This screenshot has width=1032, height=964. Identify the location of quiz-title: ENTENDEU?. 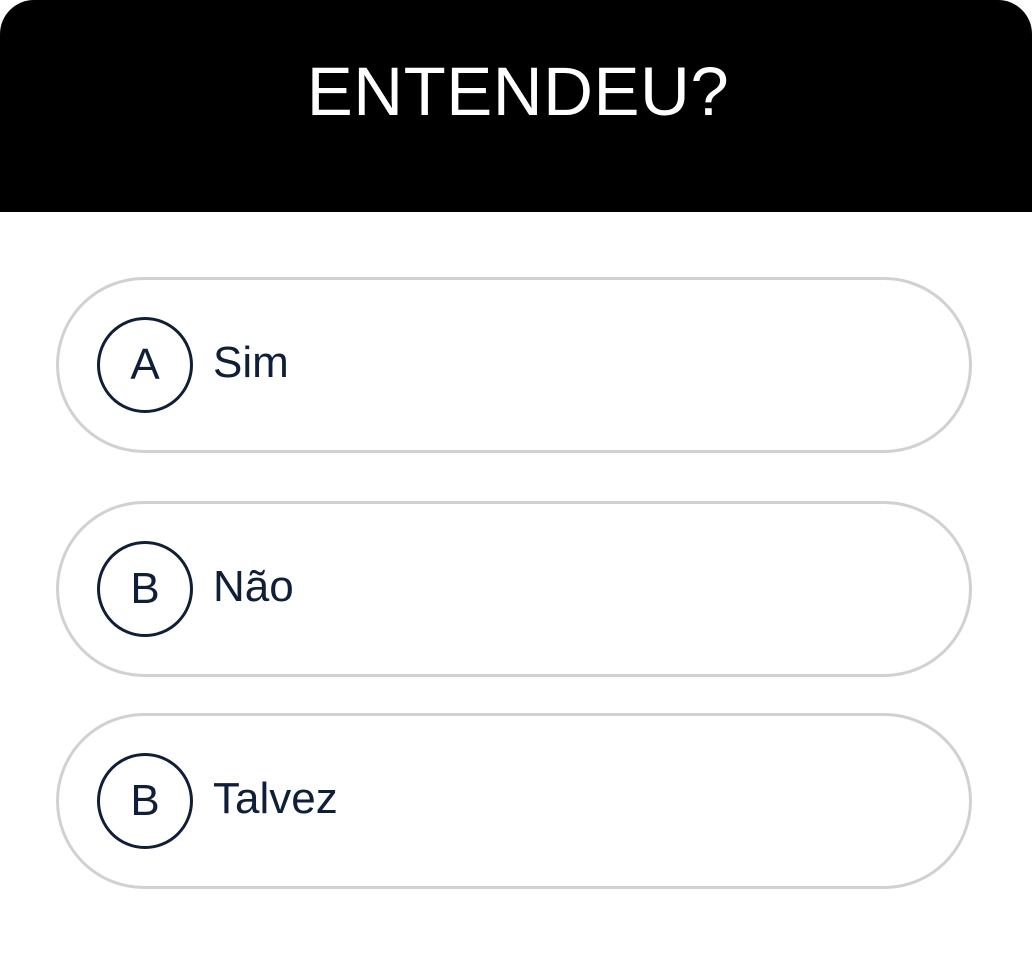
(518, 91).